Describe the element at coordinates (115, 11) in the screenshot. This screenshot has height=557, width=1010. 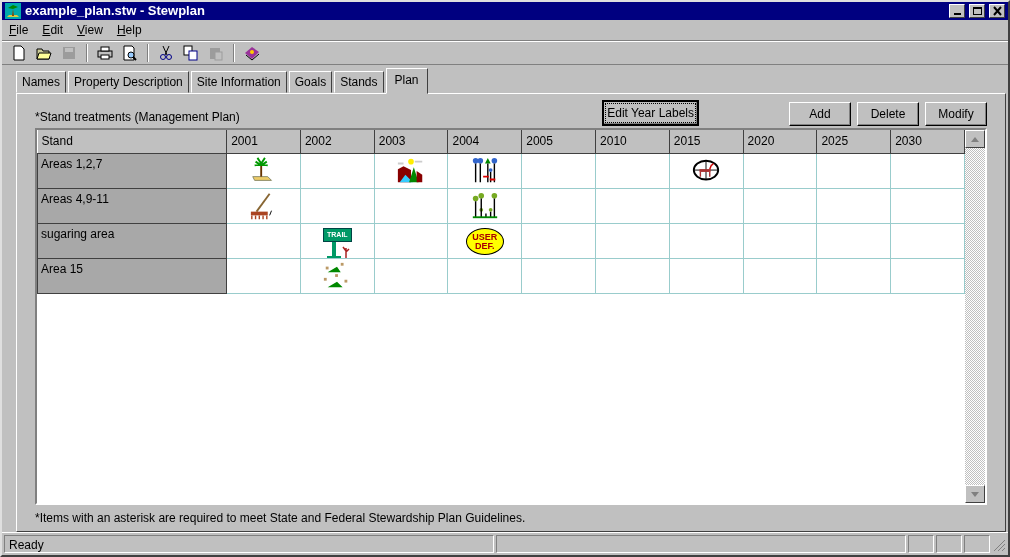
I see `window-title: example_plan.stw - Stewplan` at that location.